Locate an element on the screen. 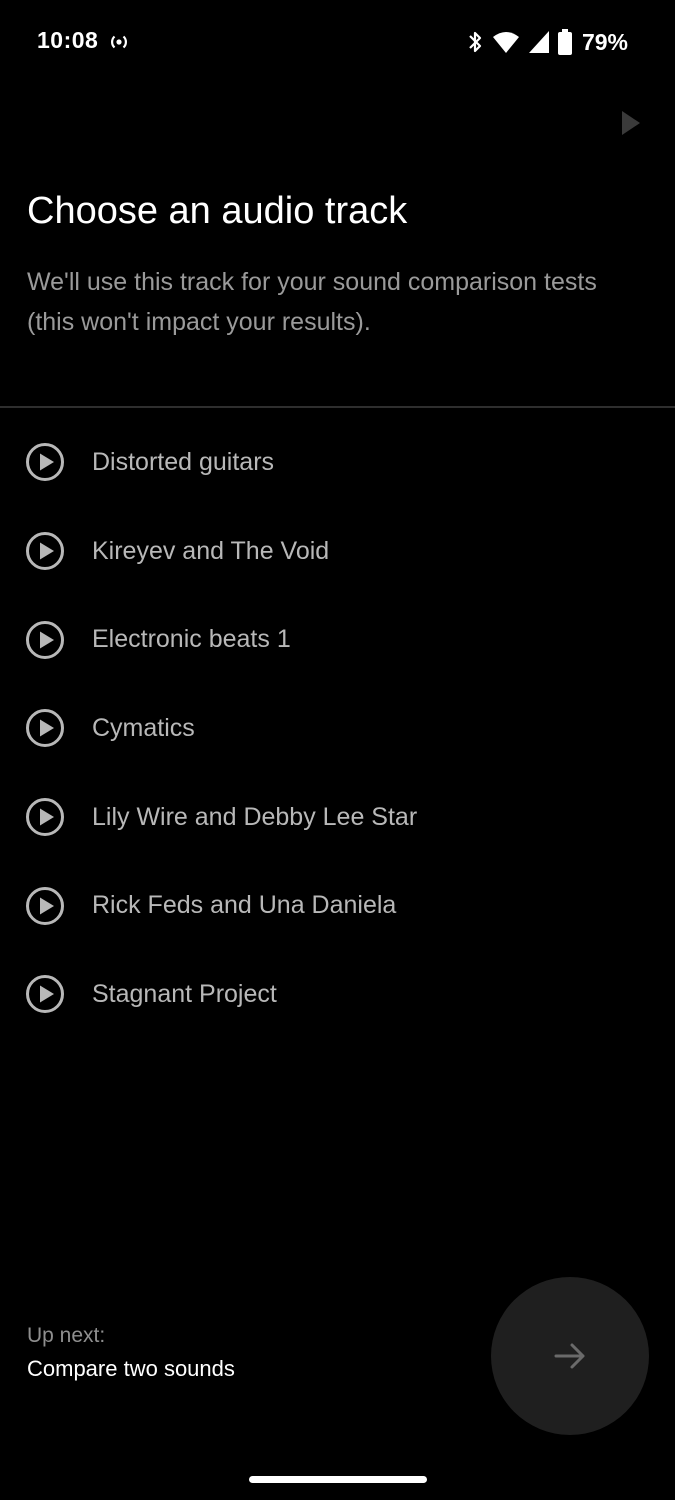  bluetooth-icon is located at coordinates (475, 42).